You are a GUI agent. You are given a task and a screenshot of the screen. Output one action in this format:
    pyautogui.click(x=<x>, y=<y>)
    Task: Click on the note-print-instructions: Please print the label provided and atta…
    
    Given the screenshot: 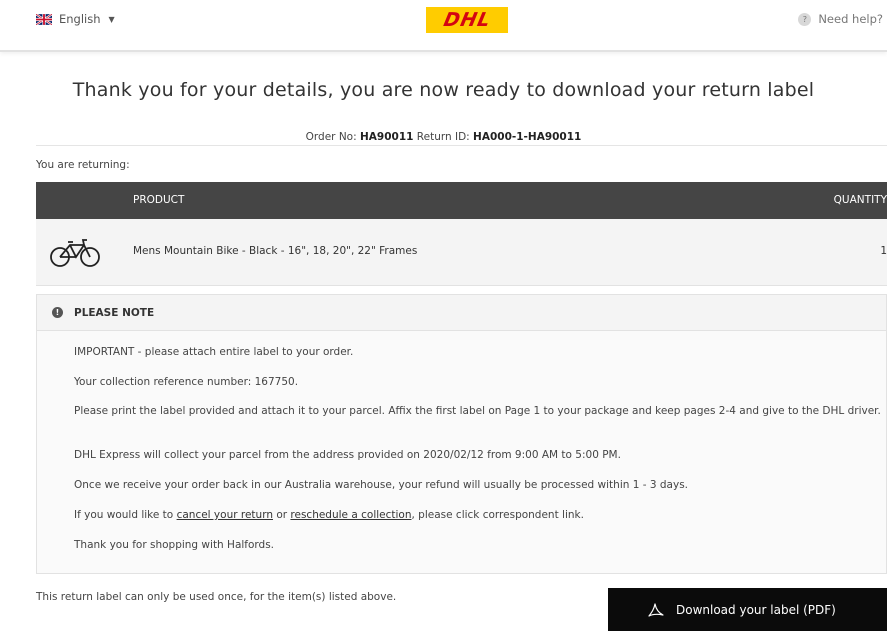 What is the action you would take?
    pyautogui.click(x=477, y=411)
    